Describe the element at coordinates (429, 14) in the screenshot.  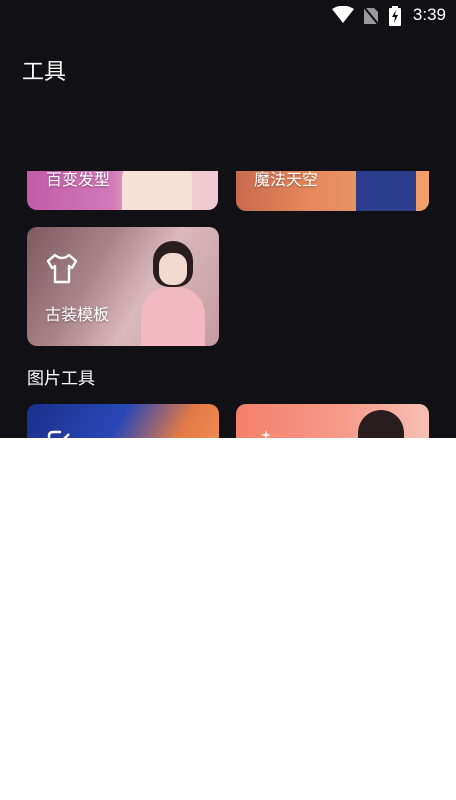
I see `status-time: 3:39` at that location.